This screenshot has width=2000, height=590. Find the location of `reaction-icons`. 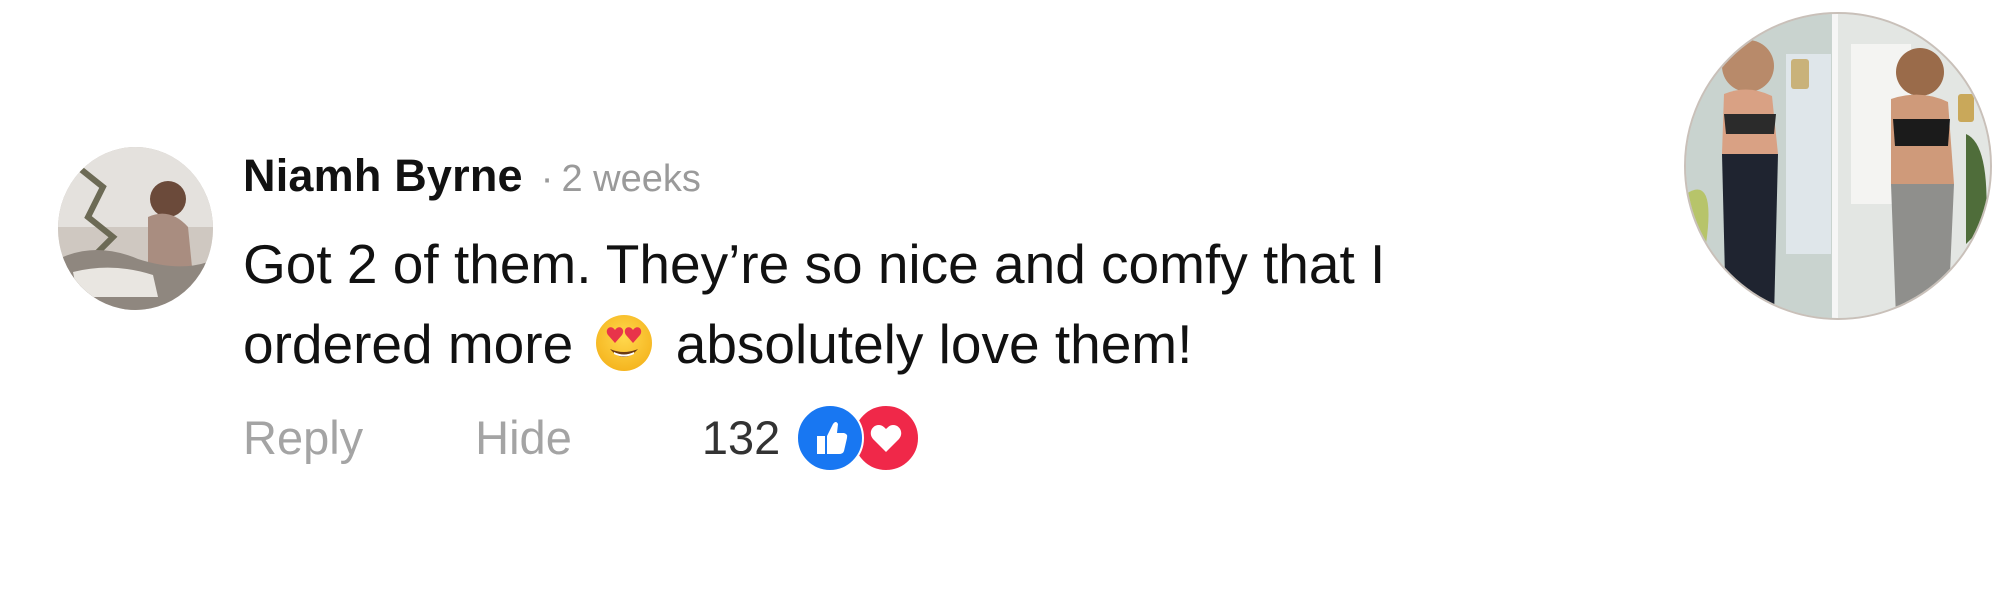

reaction-icons is located at coordinates (860, 438).